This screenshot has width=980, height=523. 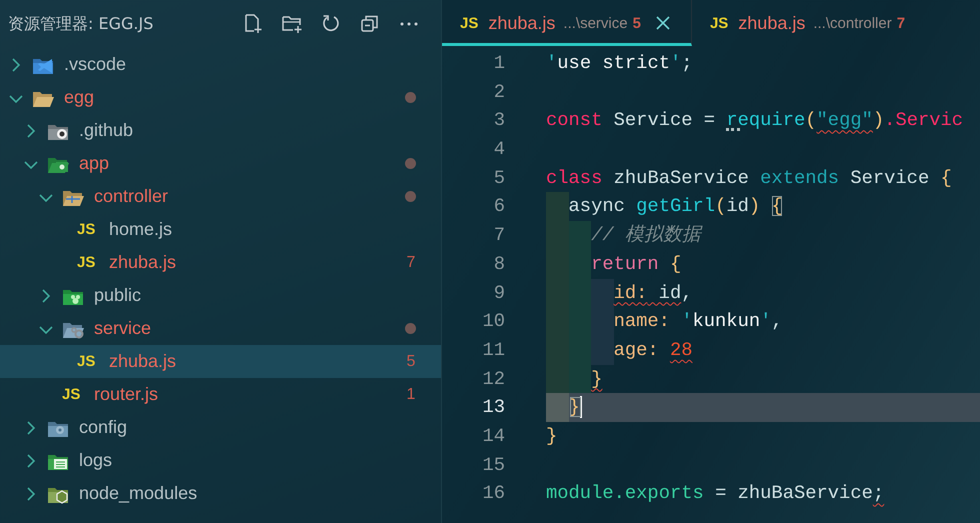 I want to click on new-folder-icon, so click(x=292, y=24).